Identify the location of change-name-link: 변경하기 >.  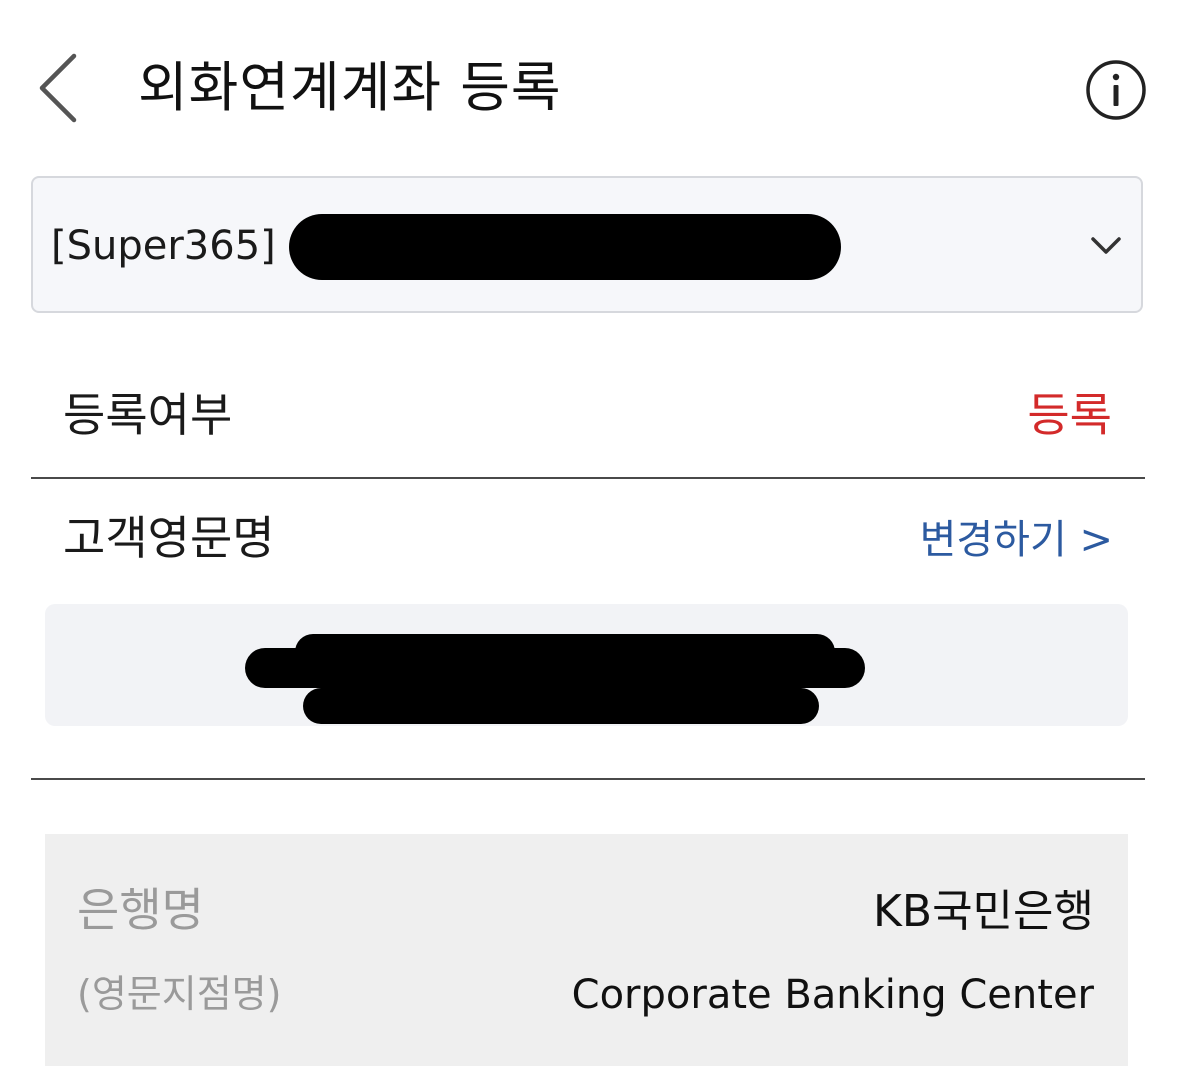
(1016, 540).